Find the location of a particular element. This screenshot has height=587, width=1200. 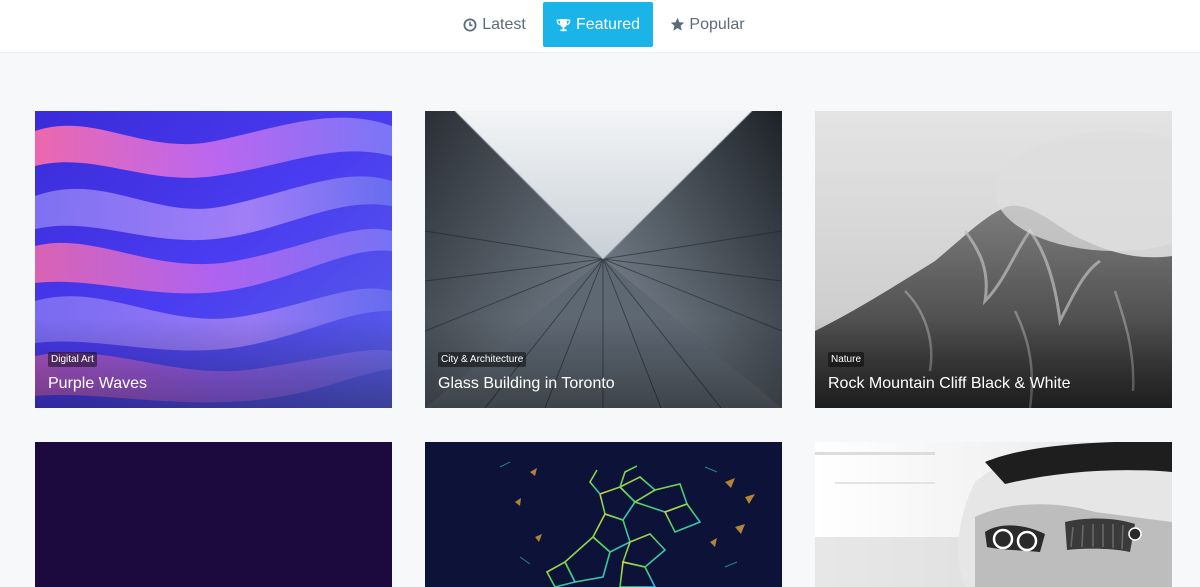

clock-icon is located at coordinates (470, 25).